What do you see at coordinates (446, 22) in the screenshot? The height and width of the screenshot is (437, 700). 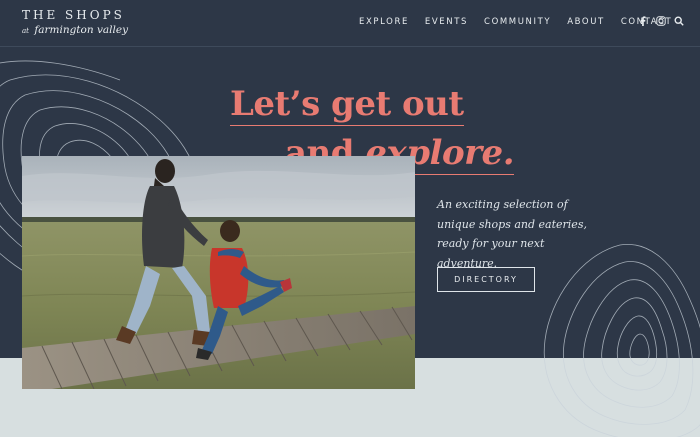 I see `nav-item-events: EVENTS` at bounding box center [446, 22].